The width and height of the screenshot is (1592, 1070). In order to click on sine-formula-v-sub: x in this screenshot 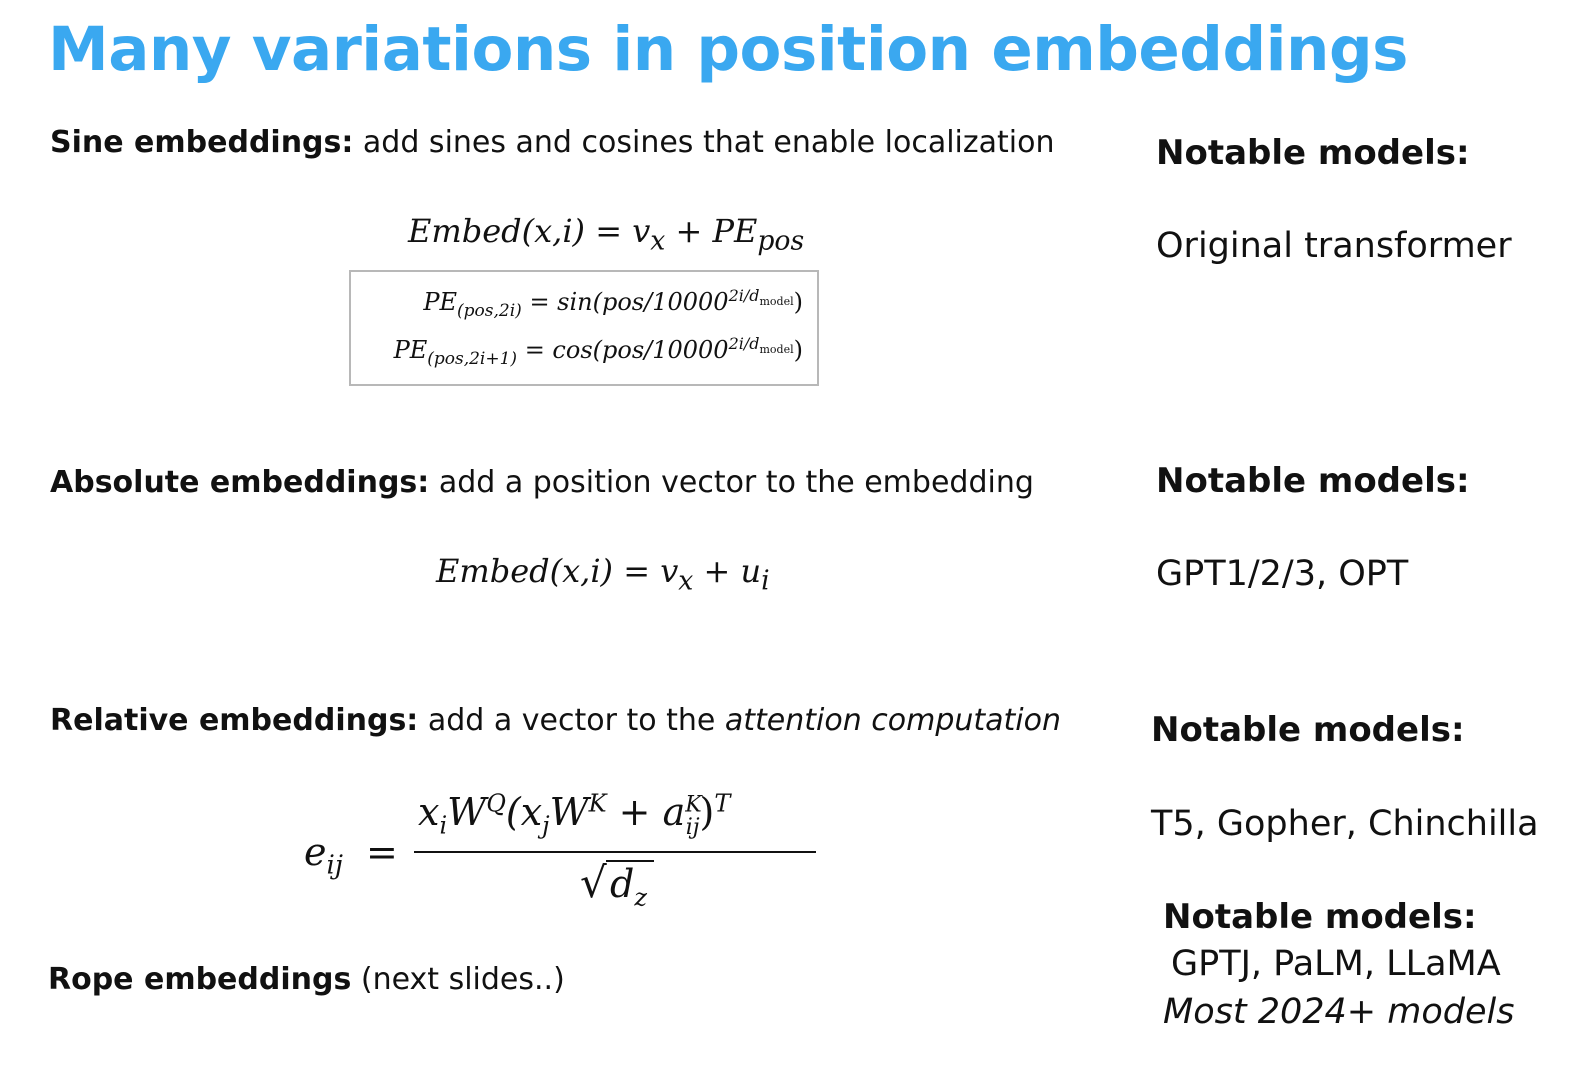, I will do `click(658, 241)`.